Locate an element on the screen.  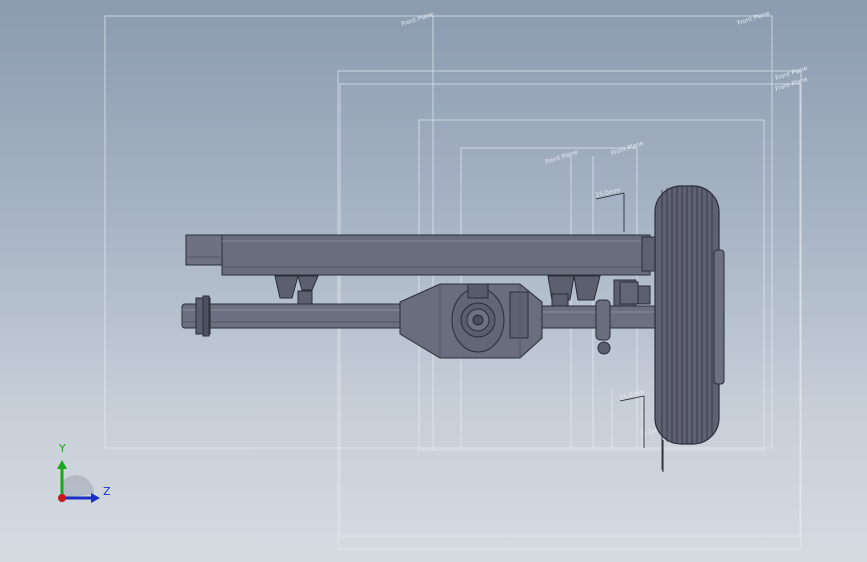
differential-housing is located at coordinates (471, 321).